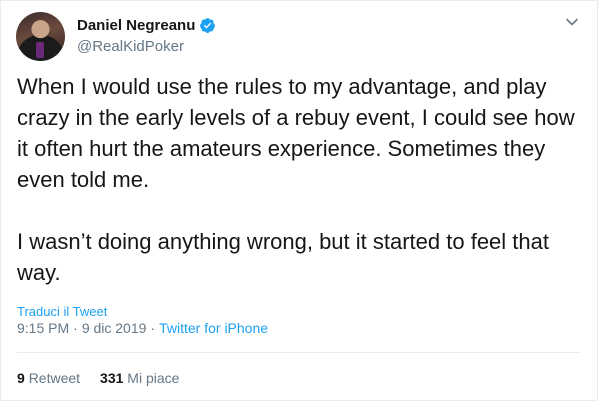 Image resolution: width=600 pixels, height=403 pixels. Describe the element at coordinates (114, 328) in the screenshot. I see `tweet-date: 9 dic 2019` at that location.